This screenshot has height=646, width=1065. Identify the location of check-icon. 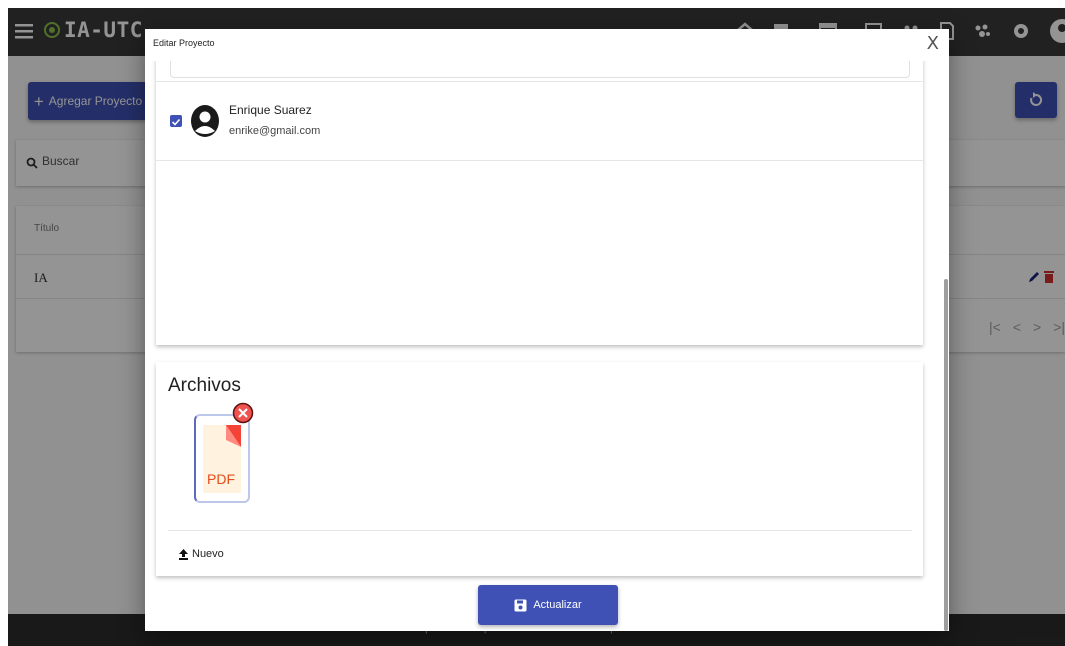
(176, 122).